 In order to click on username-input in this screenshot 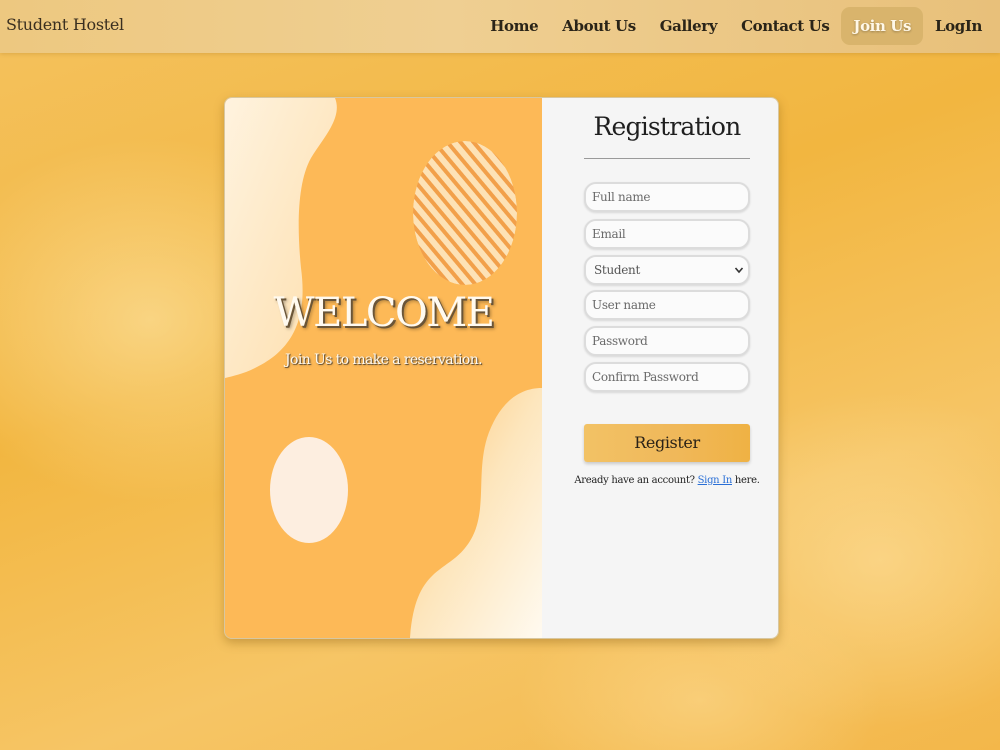, I will do `click(667, 305)`.